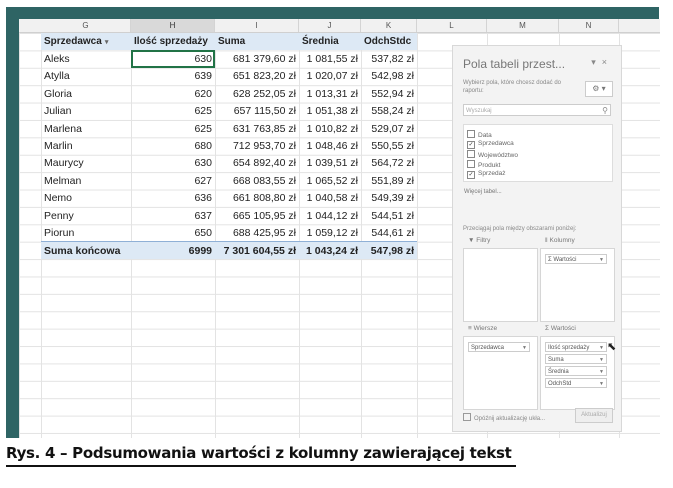 The width and height of the screenshot is (673, 488). I want to click on field-data: Data, so click(479, 134).